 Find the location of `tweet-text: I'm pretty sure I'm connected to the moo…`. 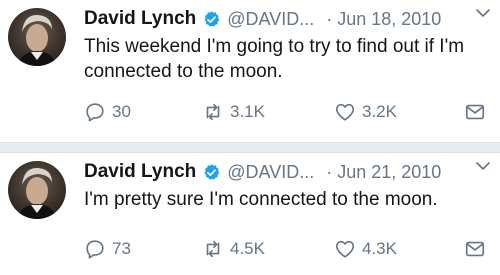

tweet-text: I'm pretty sure I'm connected to the moo… is located at coordinates (261, 199).